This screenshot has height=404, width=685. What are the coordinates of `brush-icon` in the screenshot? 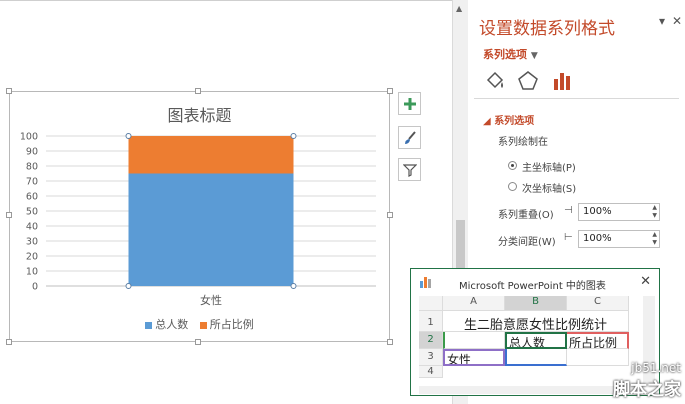 It's located at (410, 137).